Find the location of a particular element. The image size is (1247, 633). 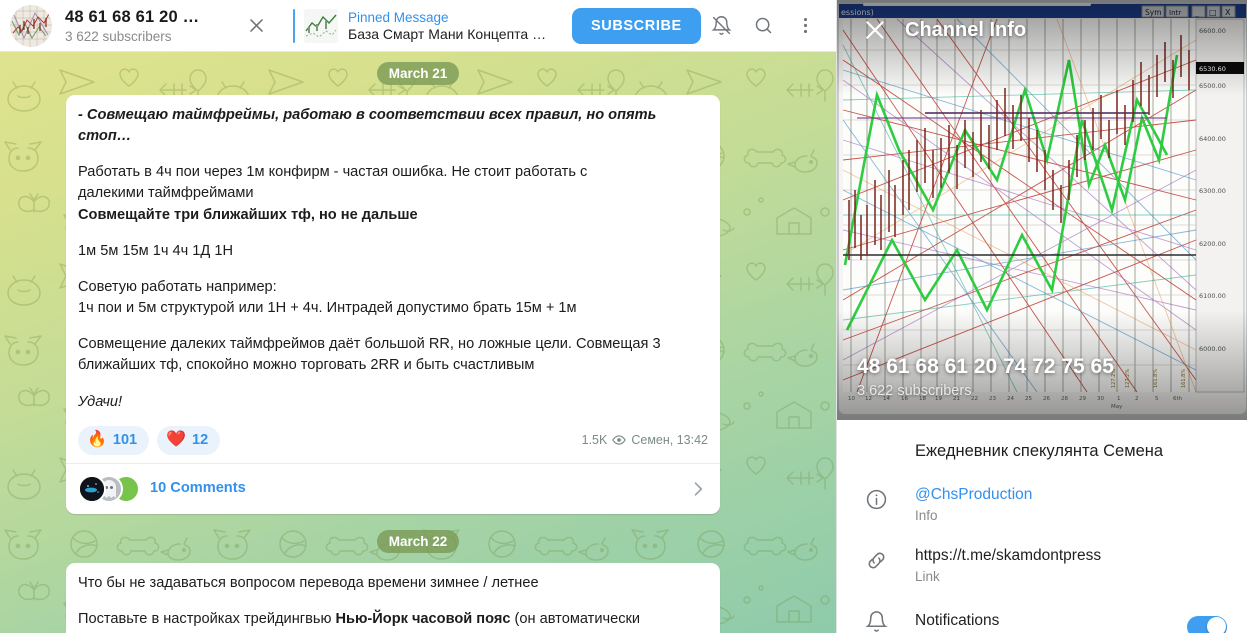

message-paragraph-line: Советую работать например: is located at coordinates (177, 286).